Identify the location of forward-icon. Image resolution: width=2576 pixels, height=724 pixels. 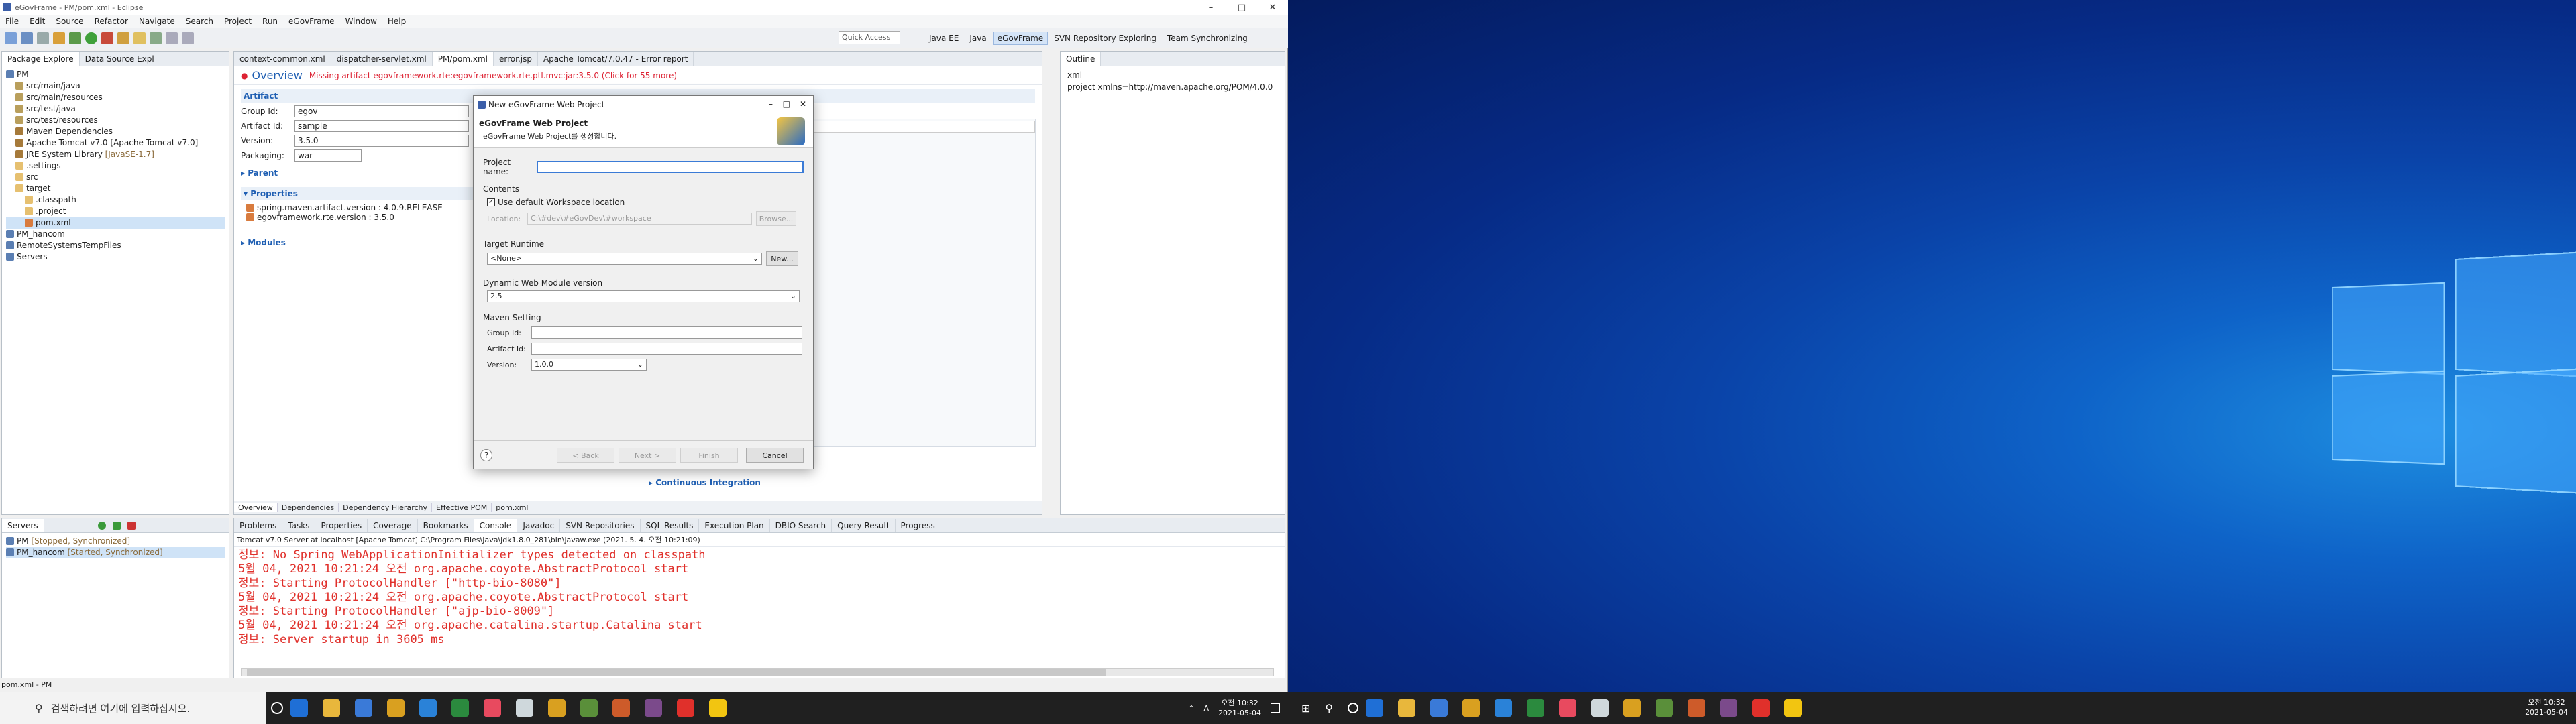
(188, 38).